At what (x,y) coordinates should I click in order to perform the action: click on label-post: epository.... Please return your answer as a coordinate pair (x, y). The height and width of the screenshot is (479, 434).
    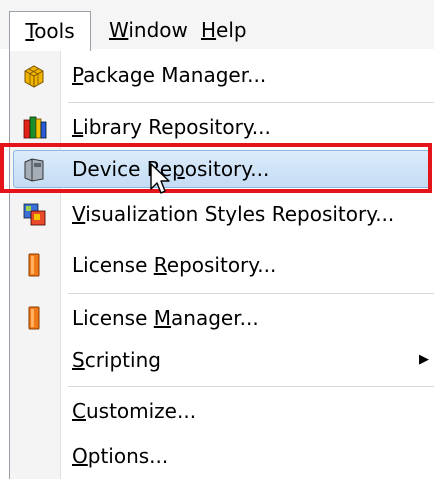
    Looking at the image, I should click on (221, 265).